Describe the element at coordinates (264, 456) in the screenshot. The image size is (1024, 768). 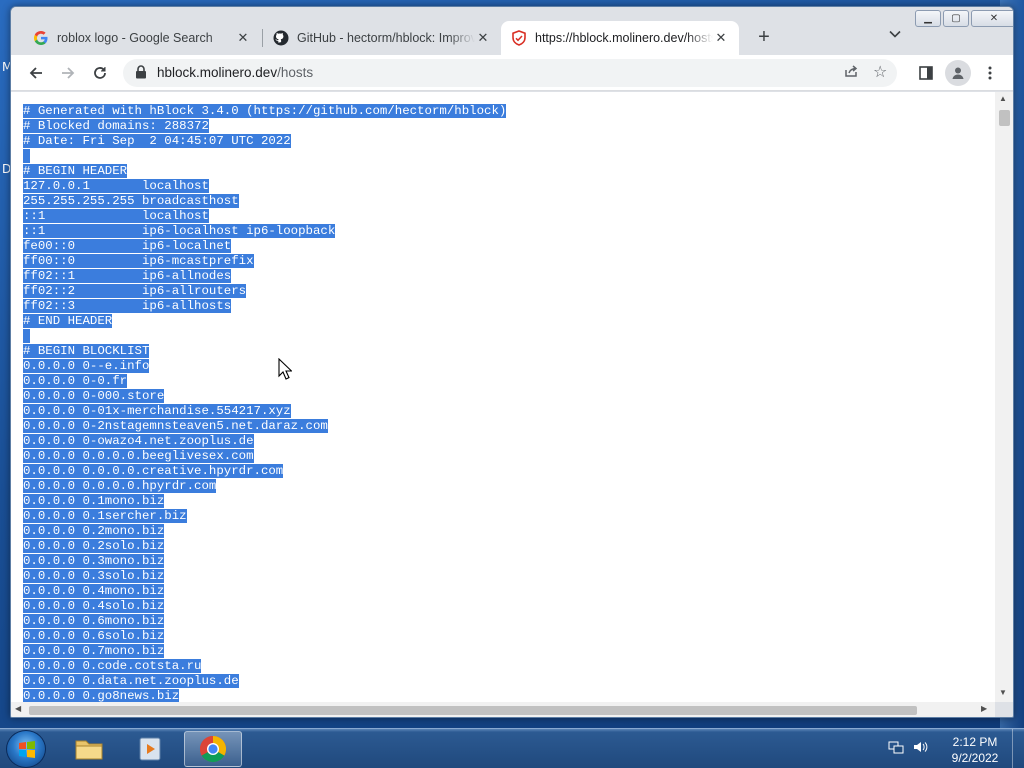
I see `hosts-line: 0.0.0.0 0.0.0.0.beeglivesex.com` at that location.